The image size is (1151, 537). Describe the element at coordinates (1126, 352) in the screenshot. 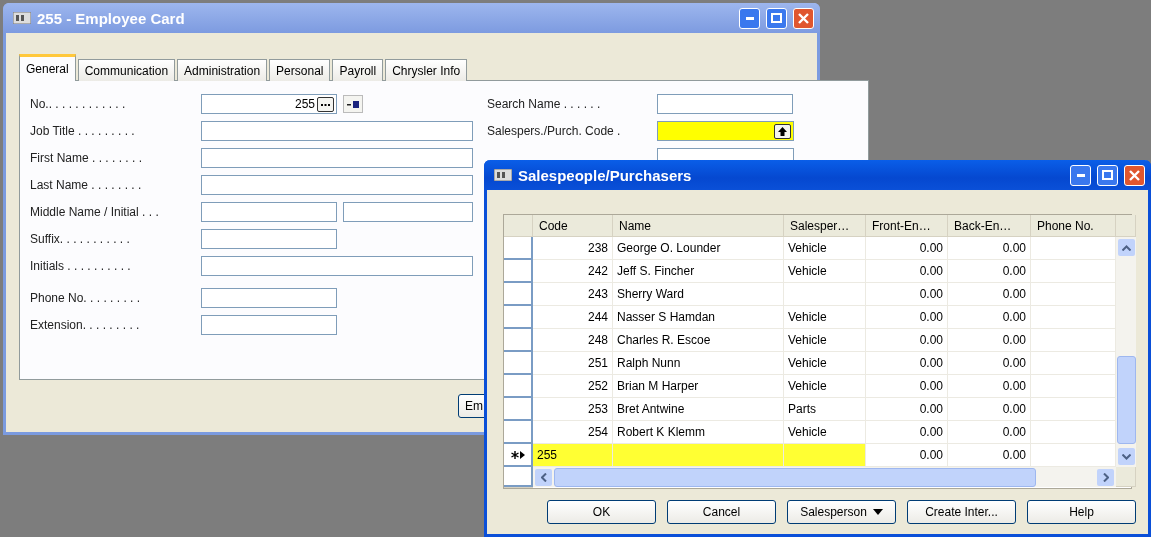

I see `vertical-scrollbar` at that location.